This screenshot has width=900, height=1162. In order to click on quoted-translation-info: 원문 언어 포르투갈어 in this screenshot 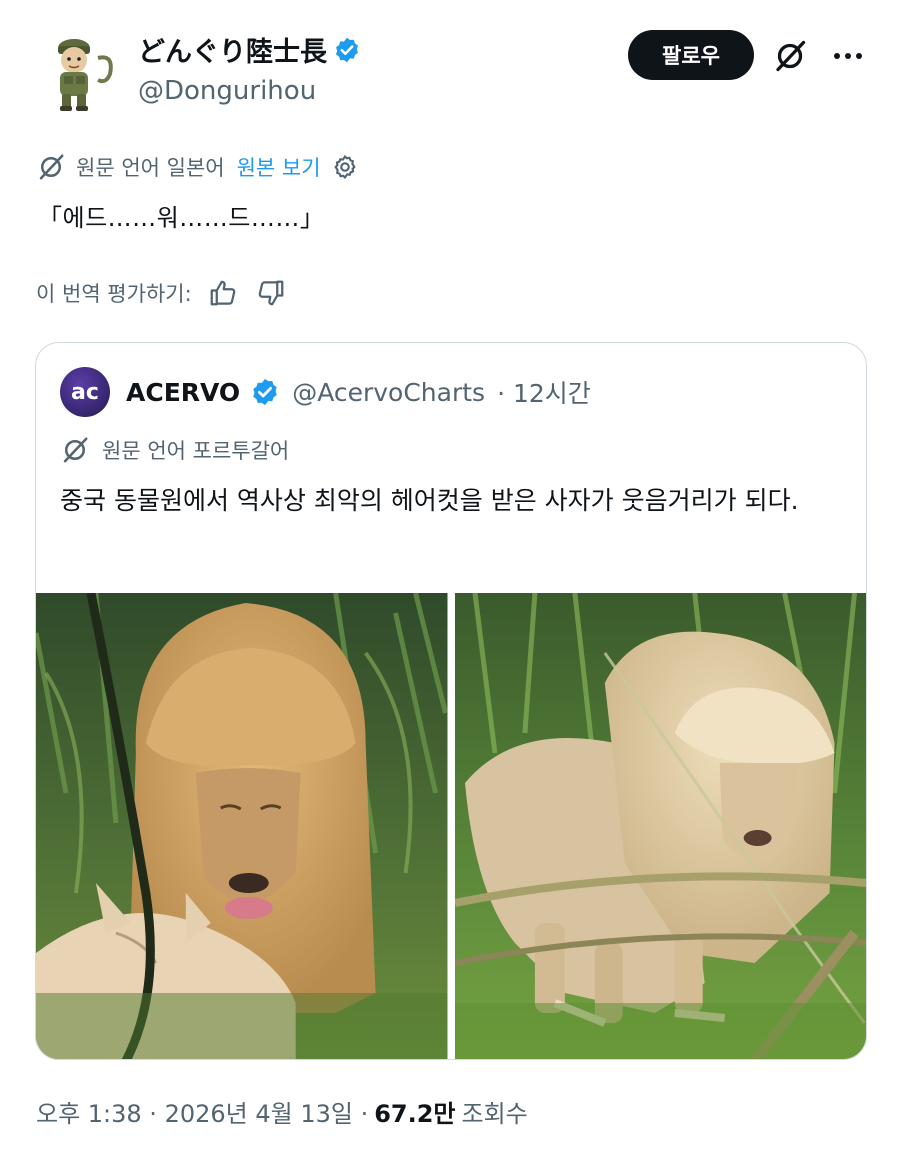, I will do `click(174, 450)`.